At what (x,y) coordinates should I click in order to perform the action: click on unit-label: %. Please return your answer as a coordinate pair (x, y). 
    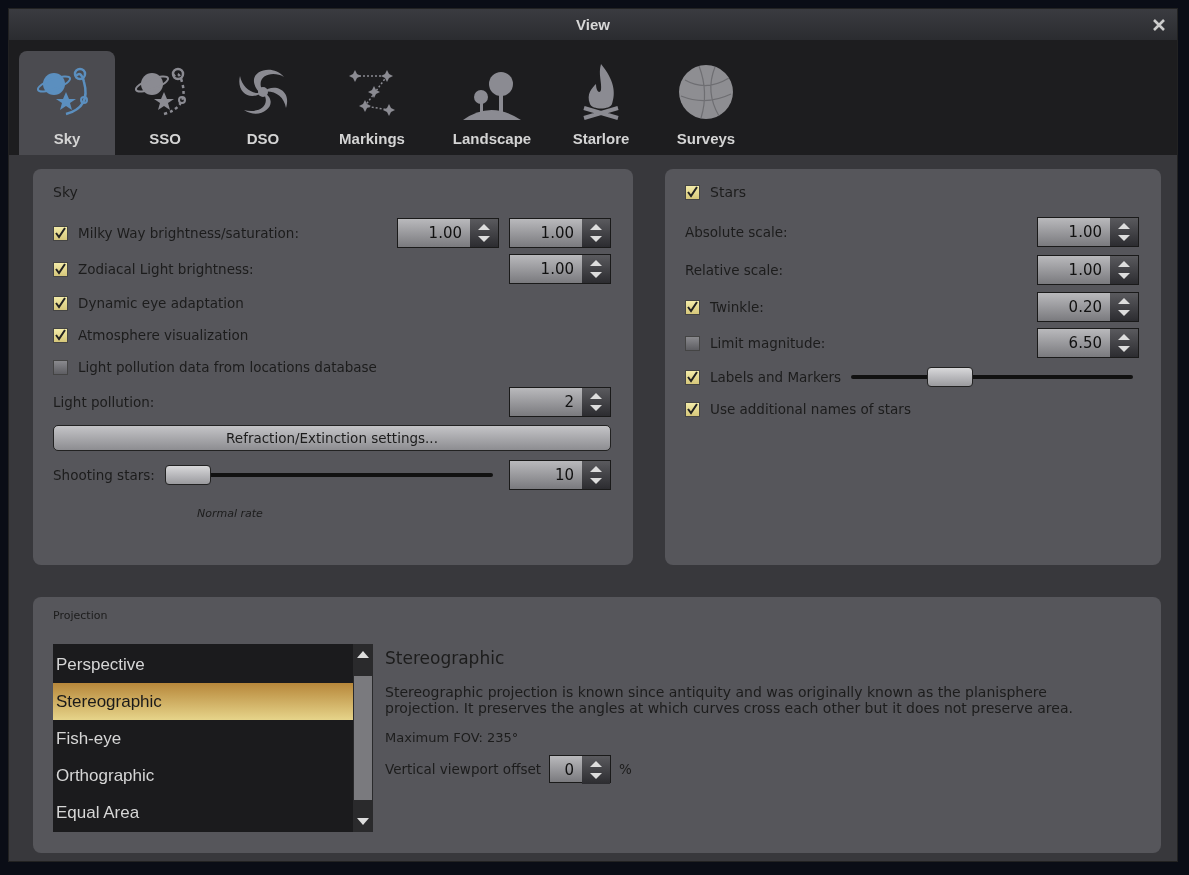
    Looking at the image, I should click on (625, 769).